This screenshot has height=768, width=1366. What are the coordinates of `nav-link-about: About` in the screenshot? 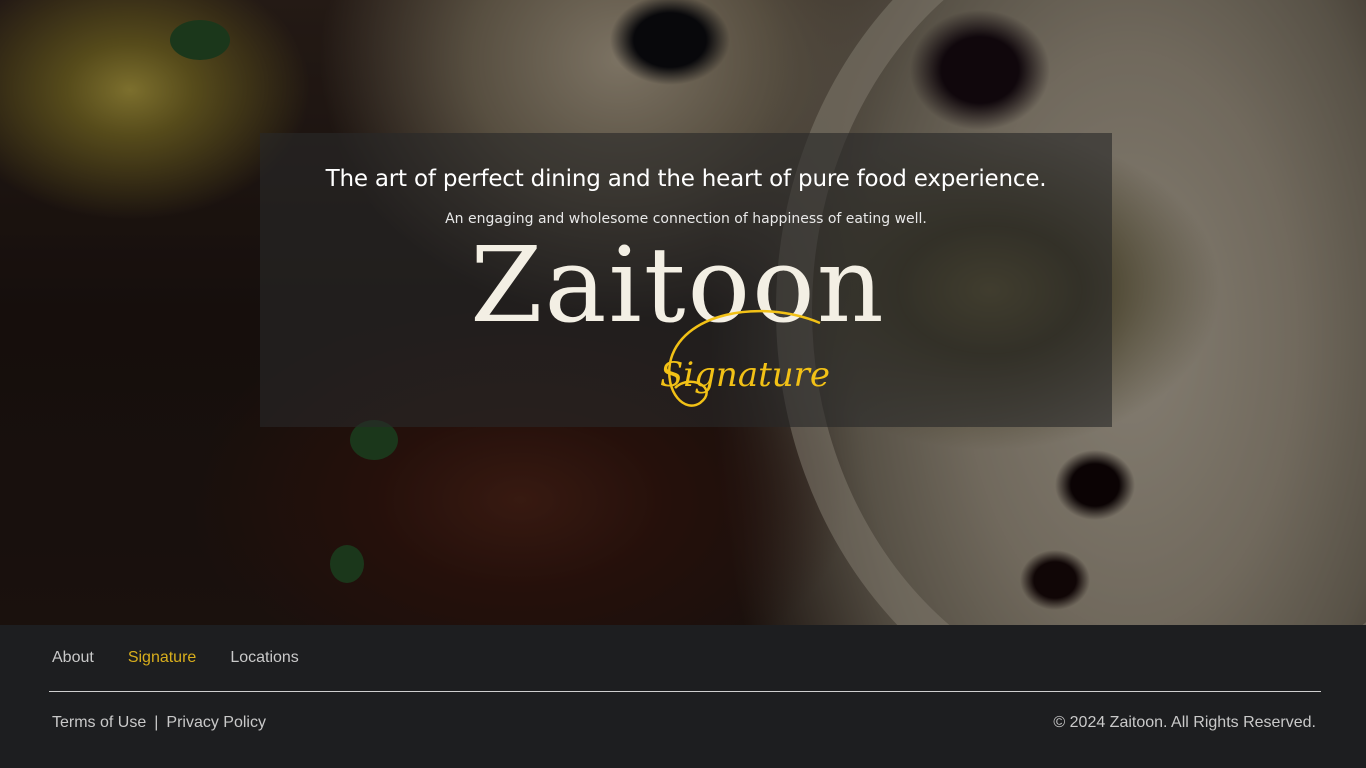 It's located at (73, 658).